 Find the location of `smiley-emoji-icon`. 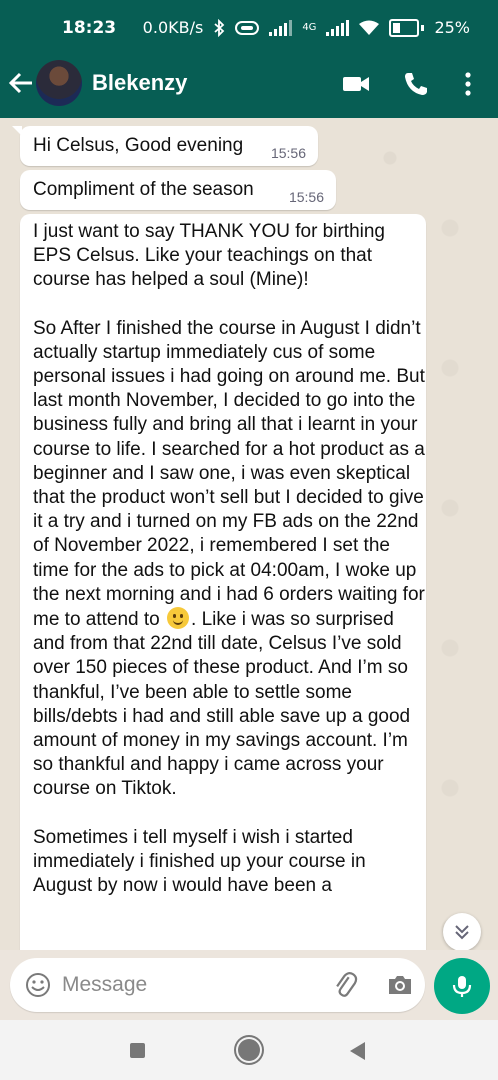

smiley-emoji-icon is located at coordinates (178, 618).